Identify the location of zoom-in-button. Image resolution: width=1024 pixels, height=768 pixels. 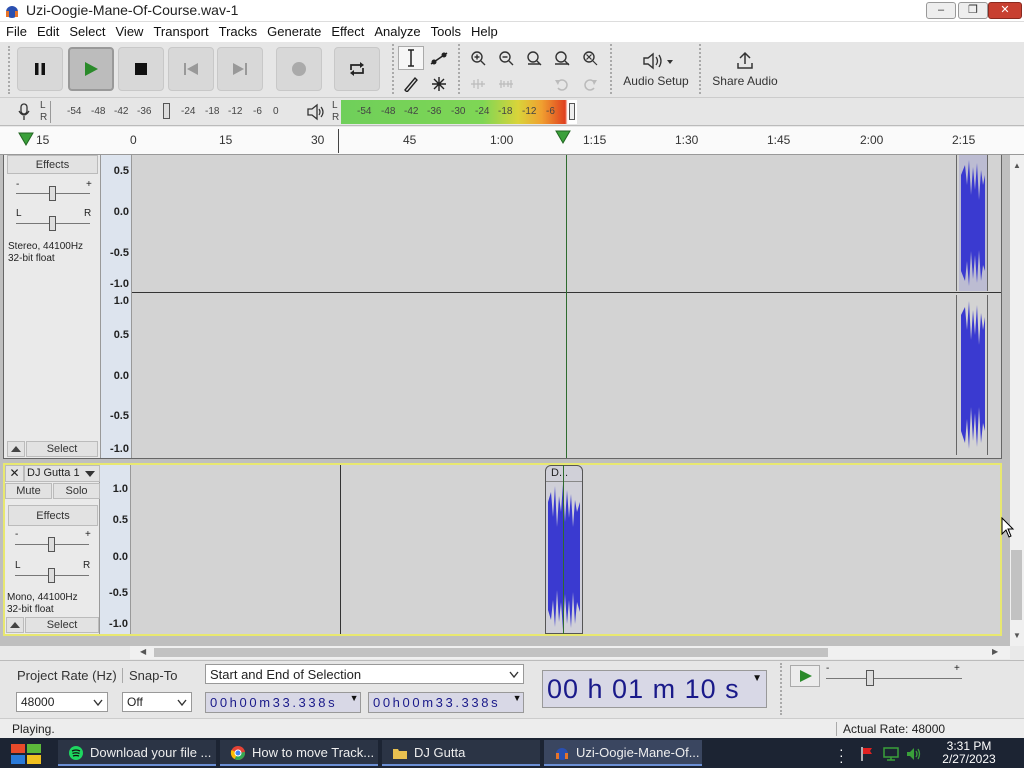
(478, 58).